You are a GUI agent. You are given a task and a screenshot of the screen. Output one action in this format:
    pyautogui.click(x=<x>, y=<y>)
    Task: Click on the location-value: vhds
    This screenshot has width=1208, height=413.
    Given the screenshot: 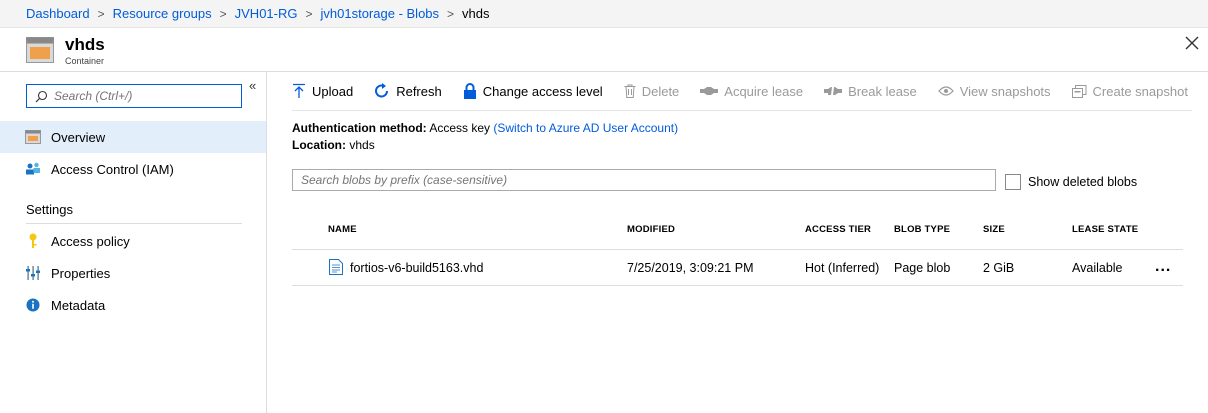 What is the action you would take?
    pyautogui.click(x=362, y=145)
    